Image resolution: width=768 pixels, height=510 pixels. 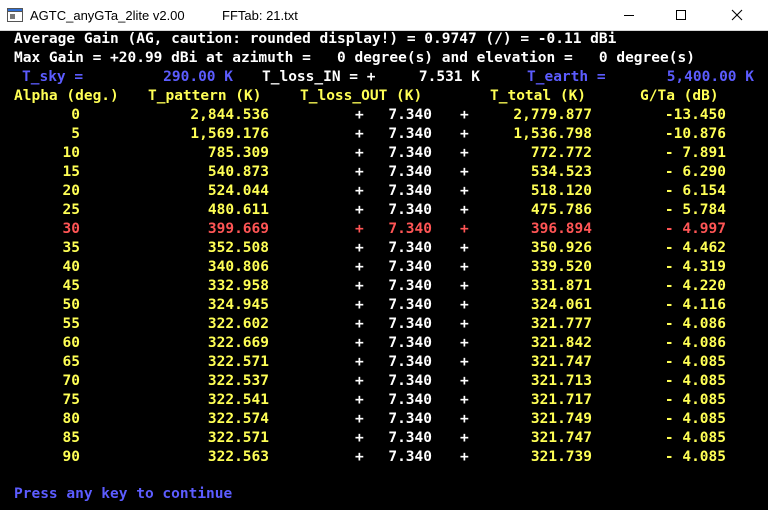 I want to click on maximize-button, so click(x=681, y=15).